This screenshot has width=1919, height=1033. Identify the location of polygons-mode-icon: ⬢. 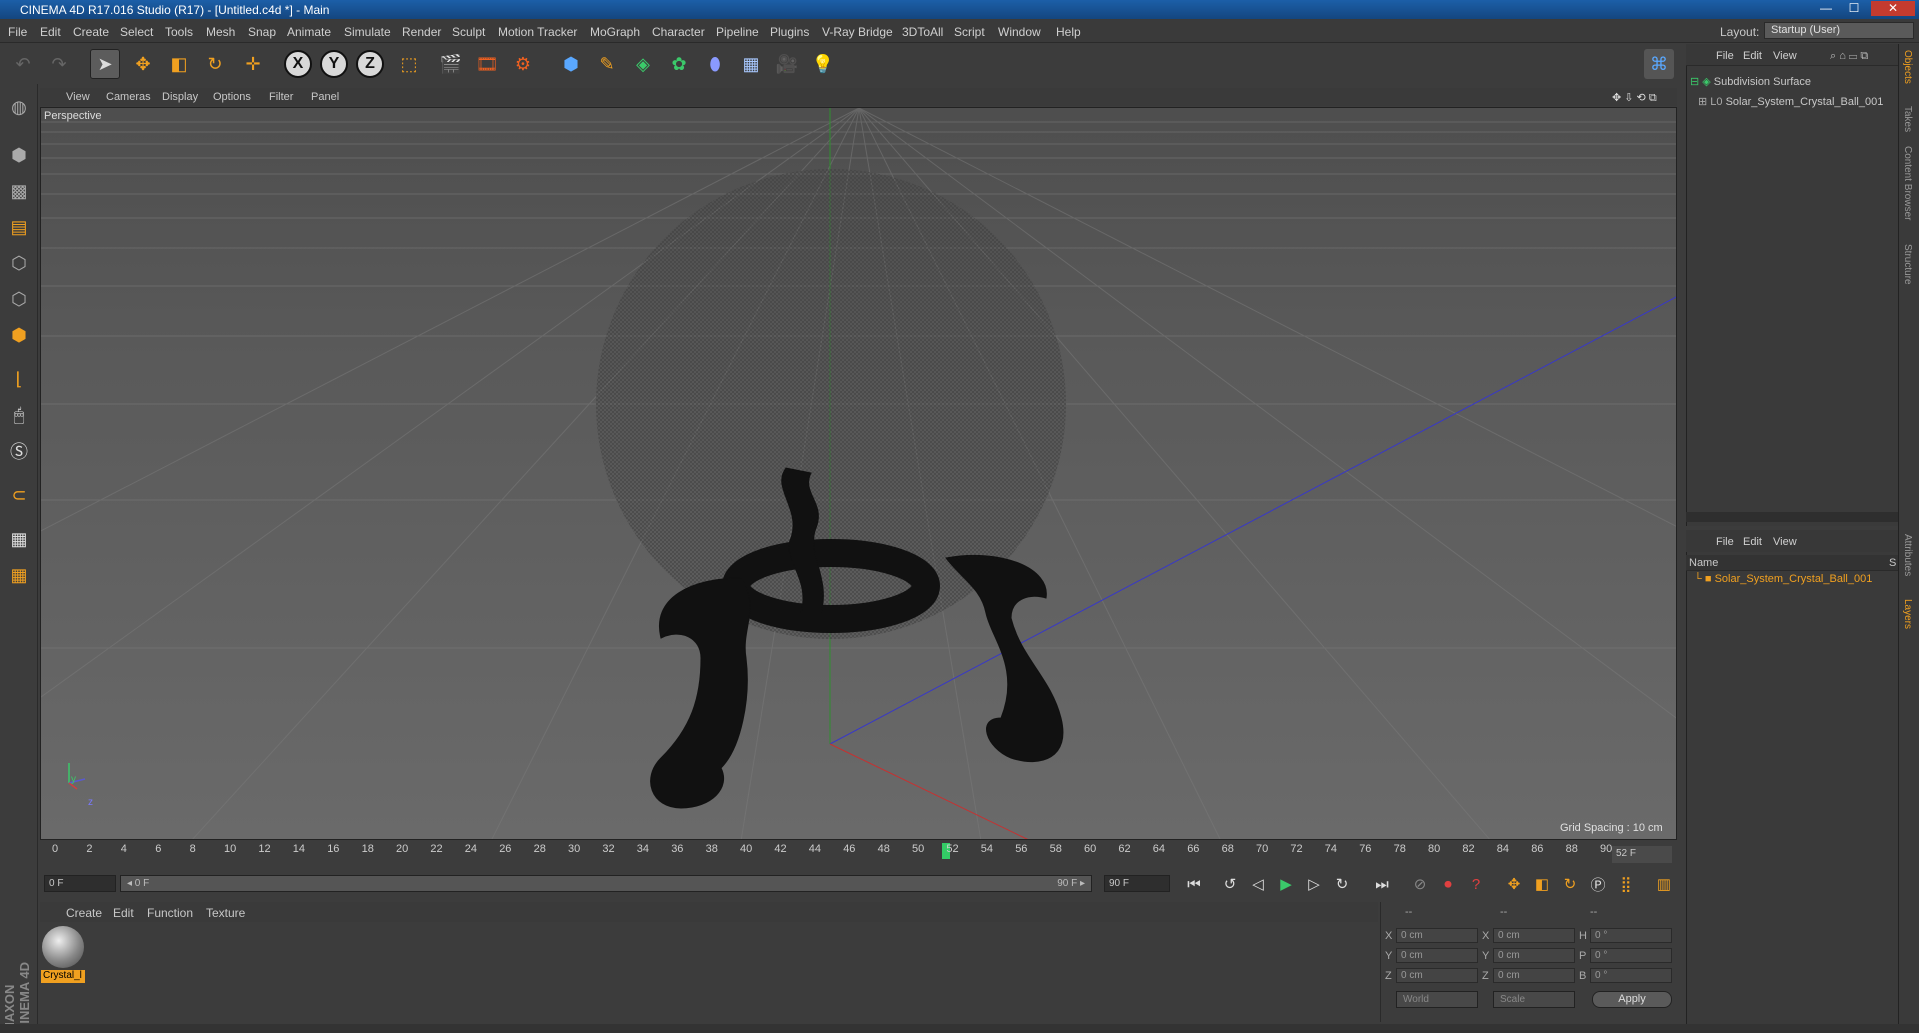
(19, 335).